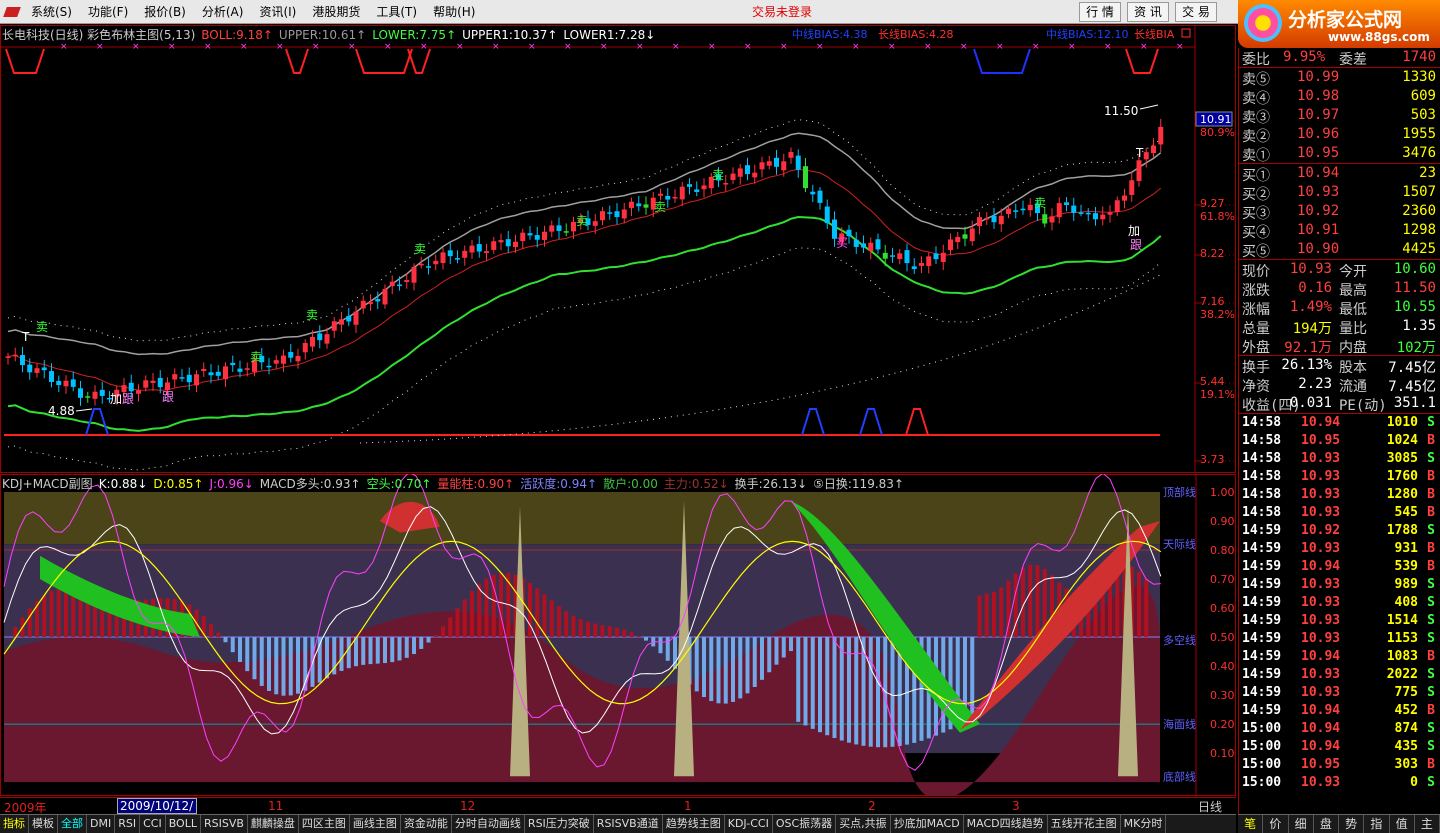 The image size is (1440, 833). Describe the element at coordinates (559, 824) in the screenshot. I see `indicator-tab: RSI压力突破` at that location.